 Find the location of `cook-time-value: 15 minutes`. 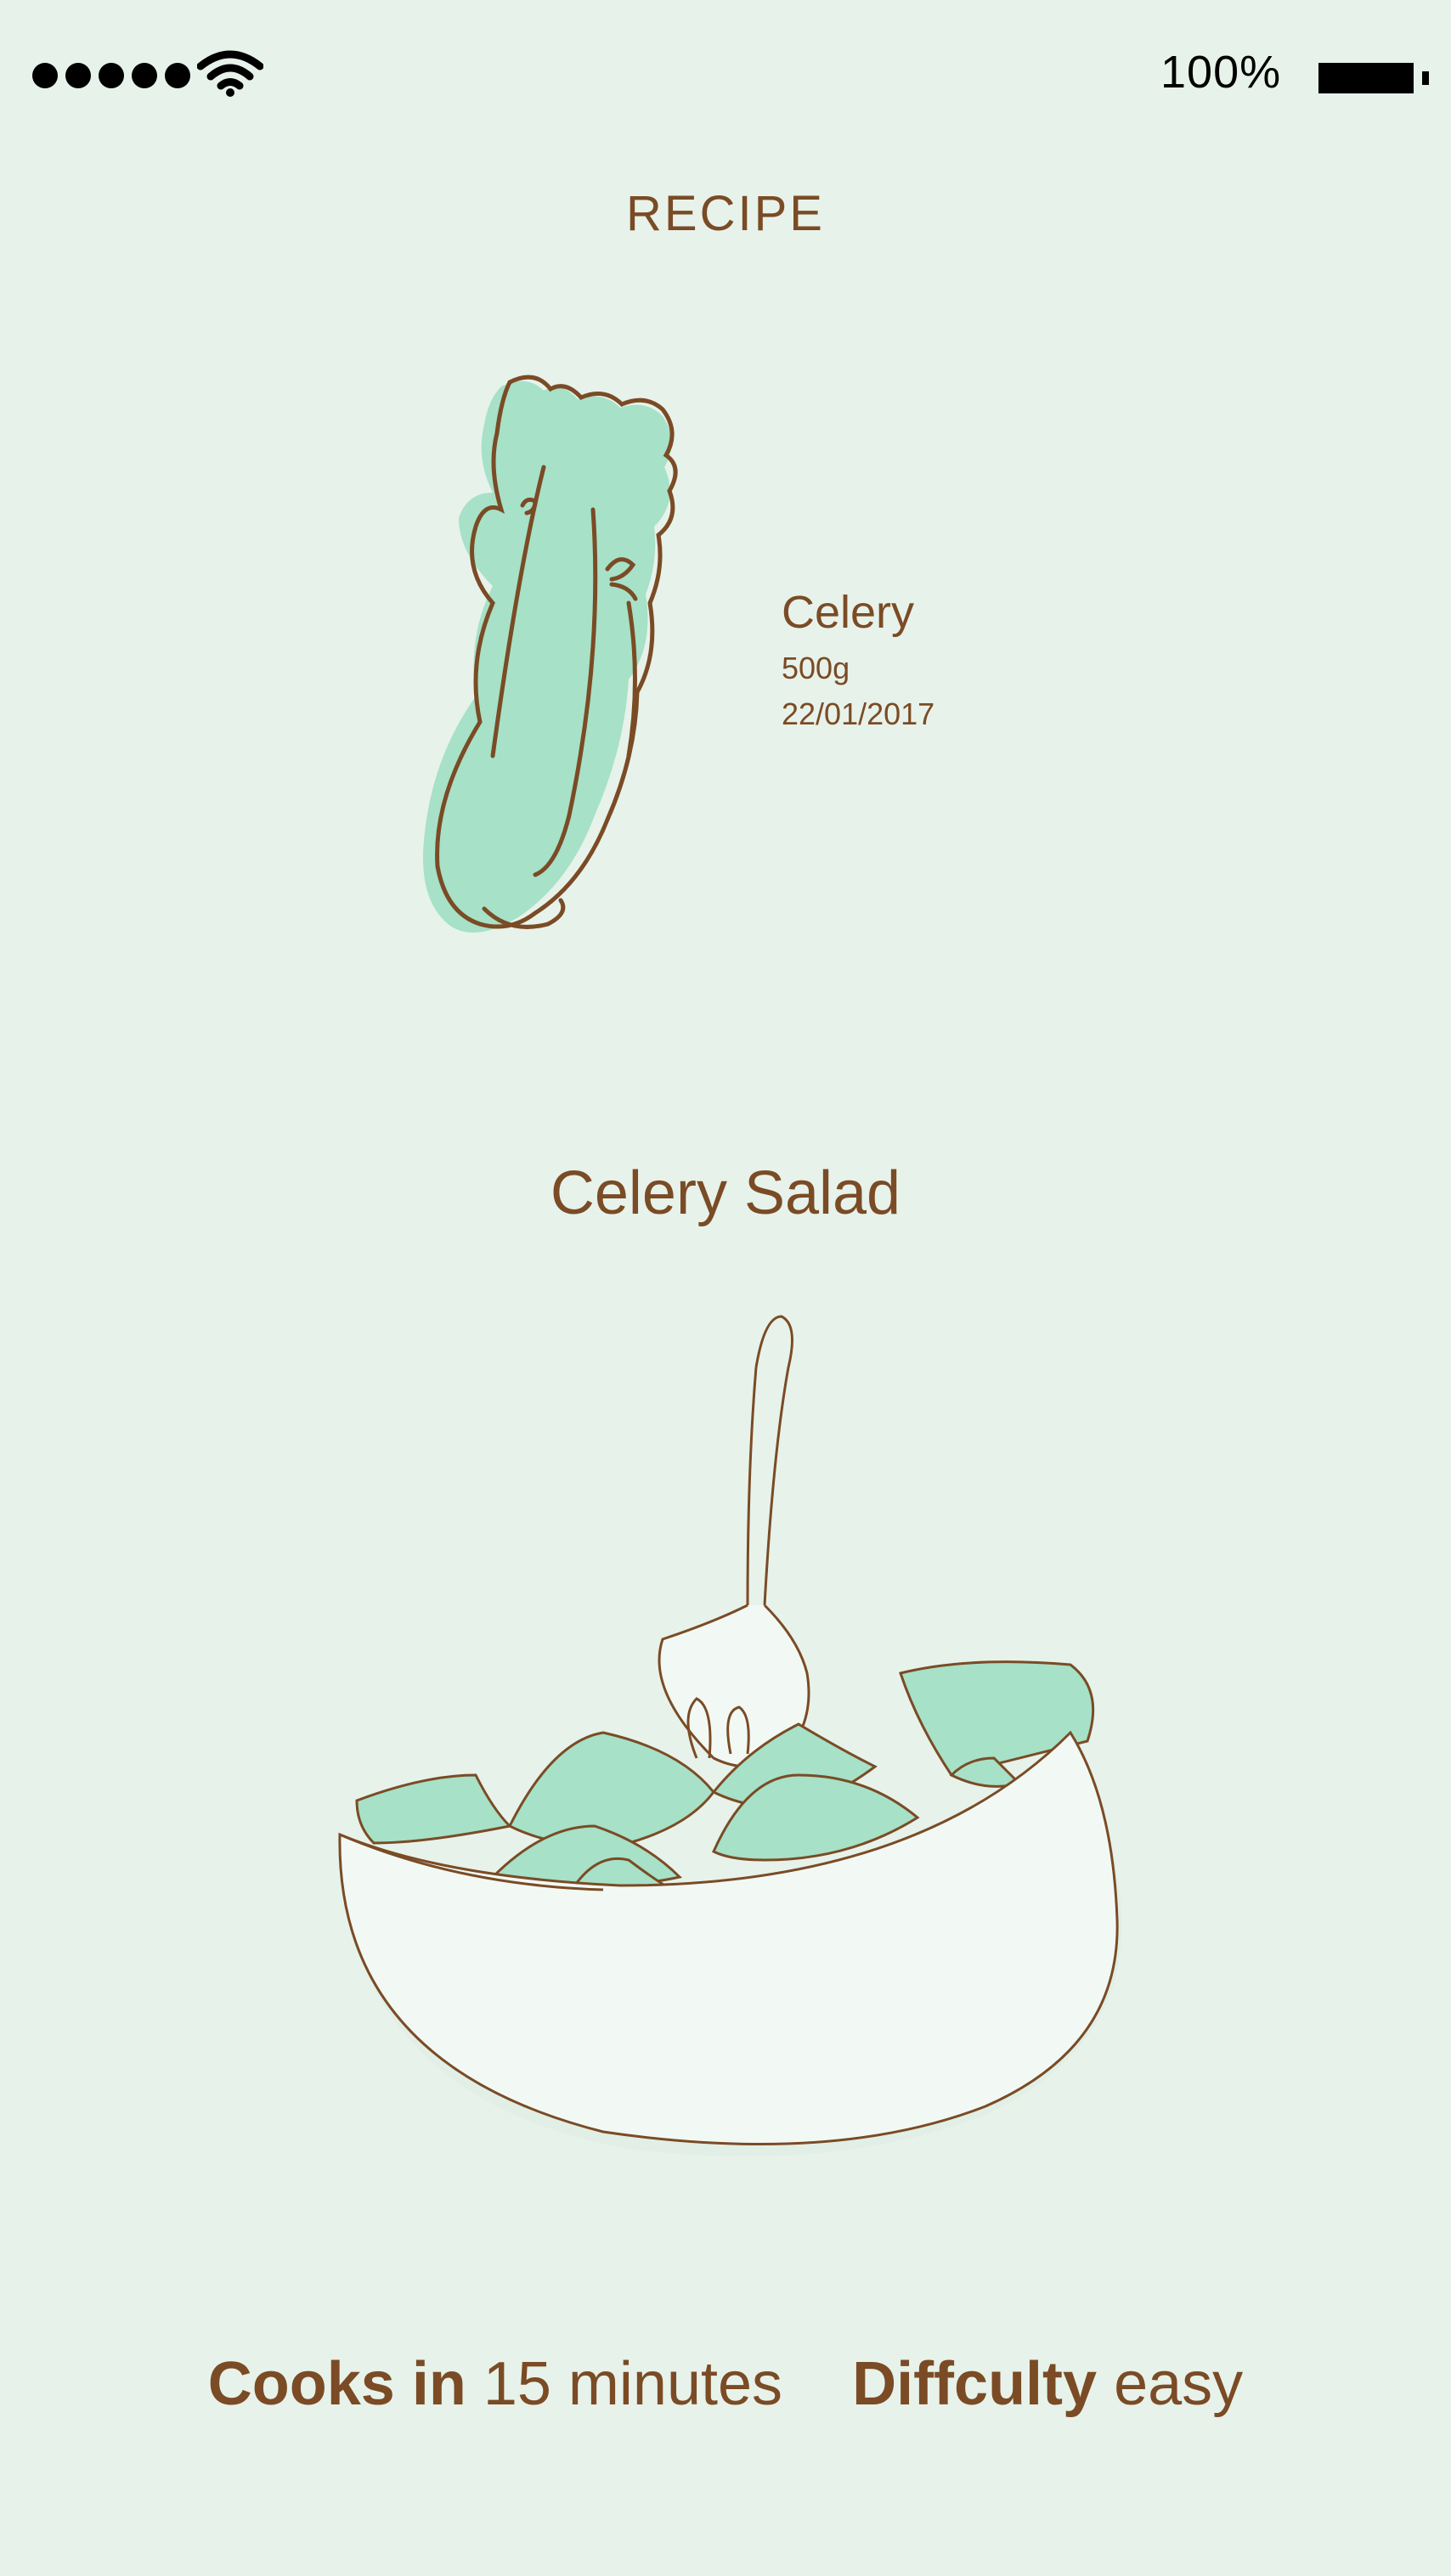

cook-time-value: 15 minutes is located at coordinates (633, 2384).